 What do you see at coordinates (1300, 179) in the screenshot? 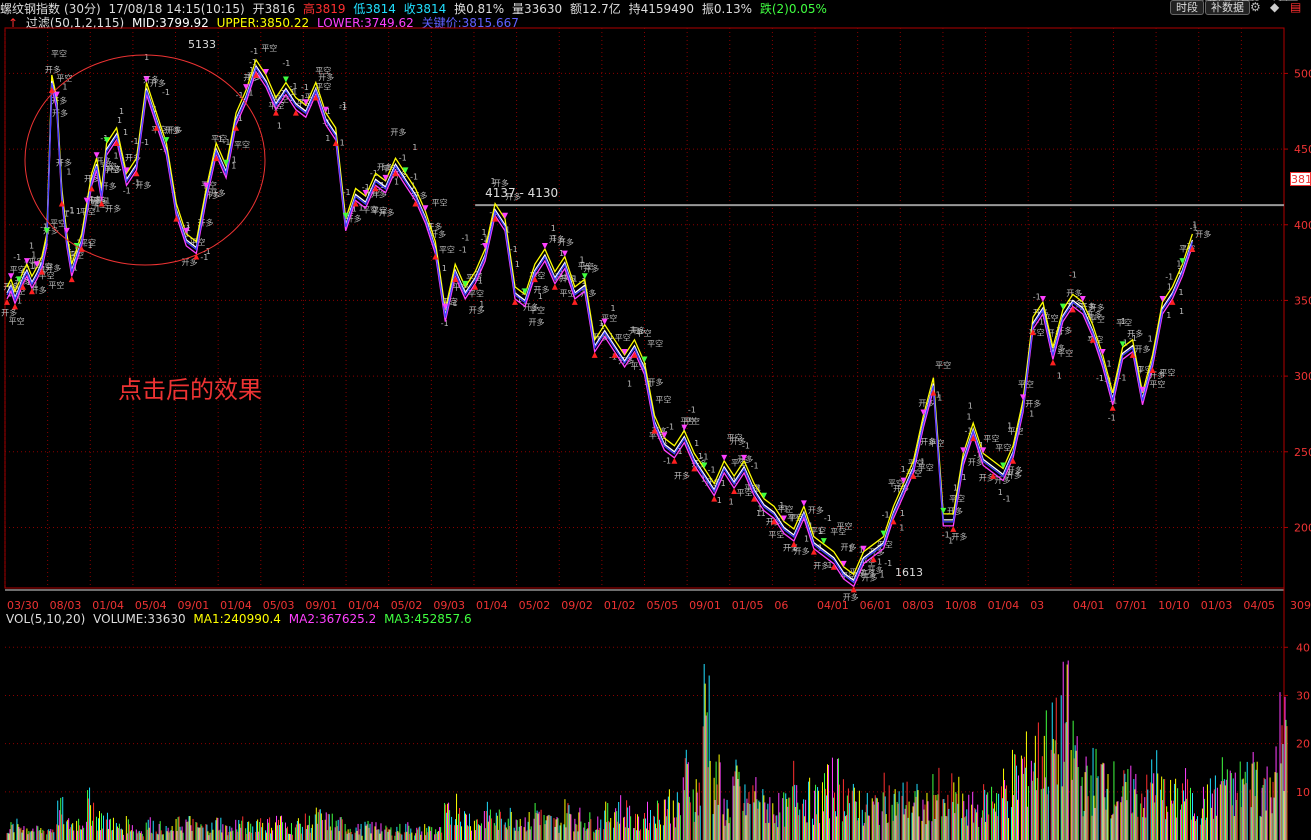
I see `current-price-tag: 3814` at bounding box center [1300, 179].